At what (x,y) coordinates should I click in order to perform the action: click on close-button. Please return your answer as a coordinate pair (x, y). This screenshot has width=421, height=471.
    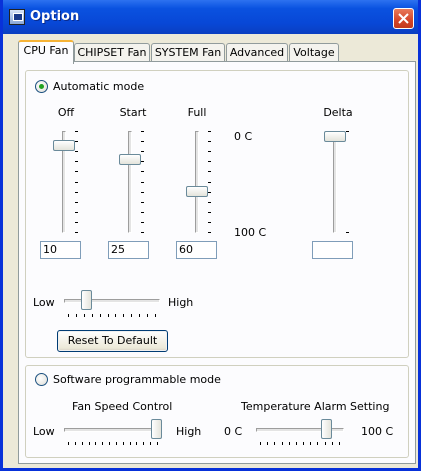
    Looking at the image, I should click on (403, 18).